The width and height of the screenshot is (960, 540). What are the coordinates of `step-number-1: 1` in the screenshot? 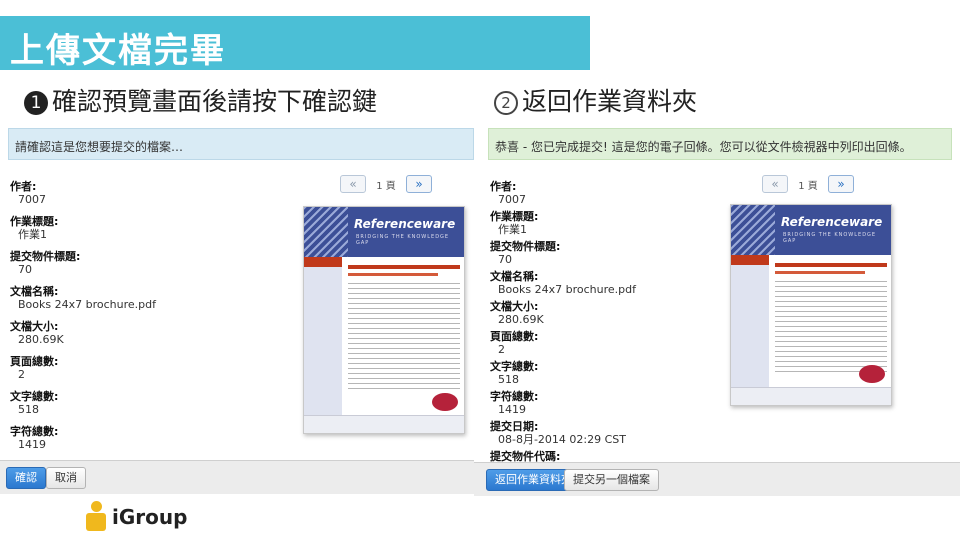 It's located at (36, 103).